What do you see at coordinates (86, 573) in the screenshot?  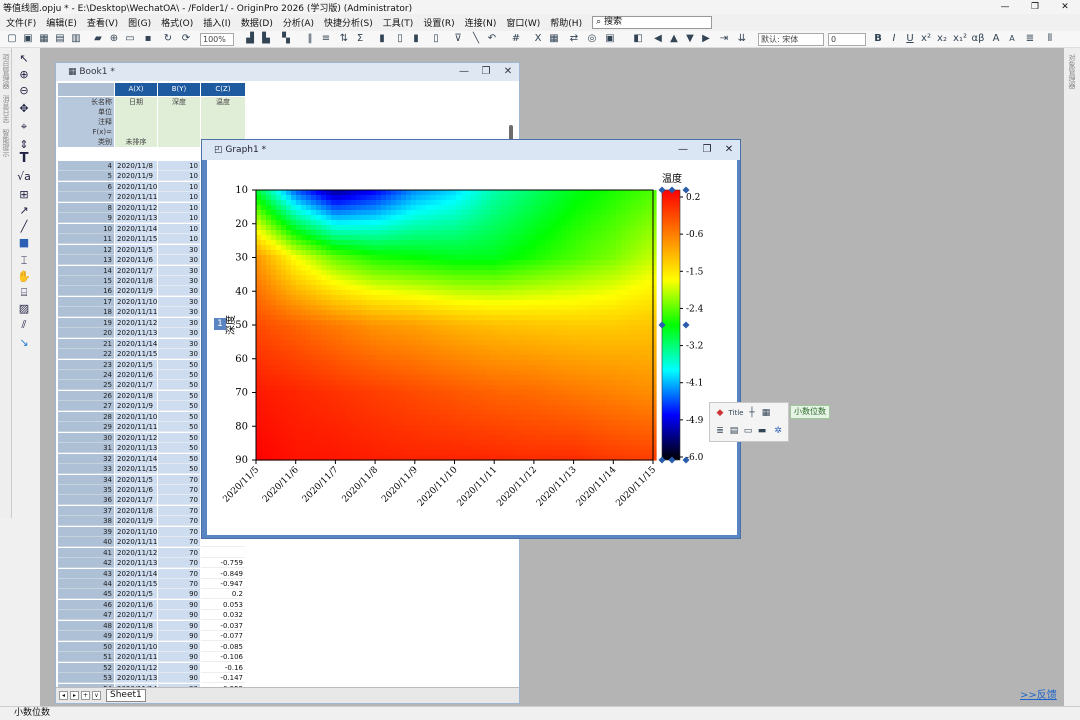 I see `row-header: 43` at bounding box center [86, 573].